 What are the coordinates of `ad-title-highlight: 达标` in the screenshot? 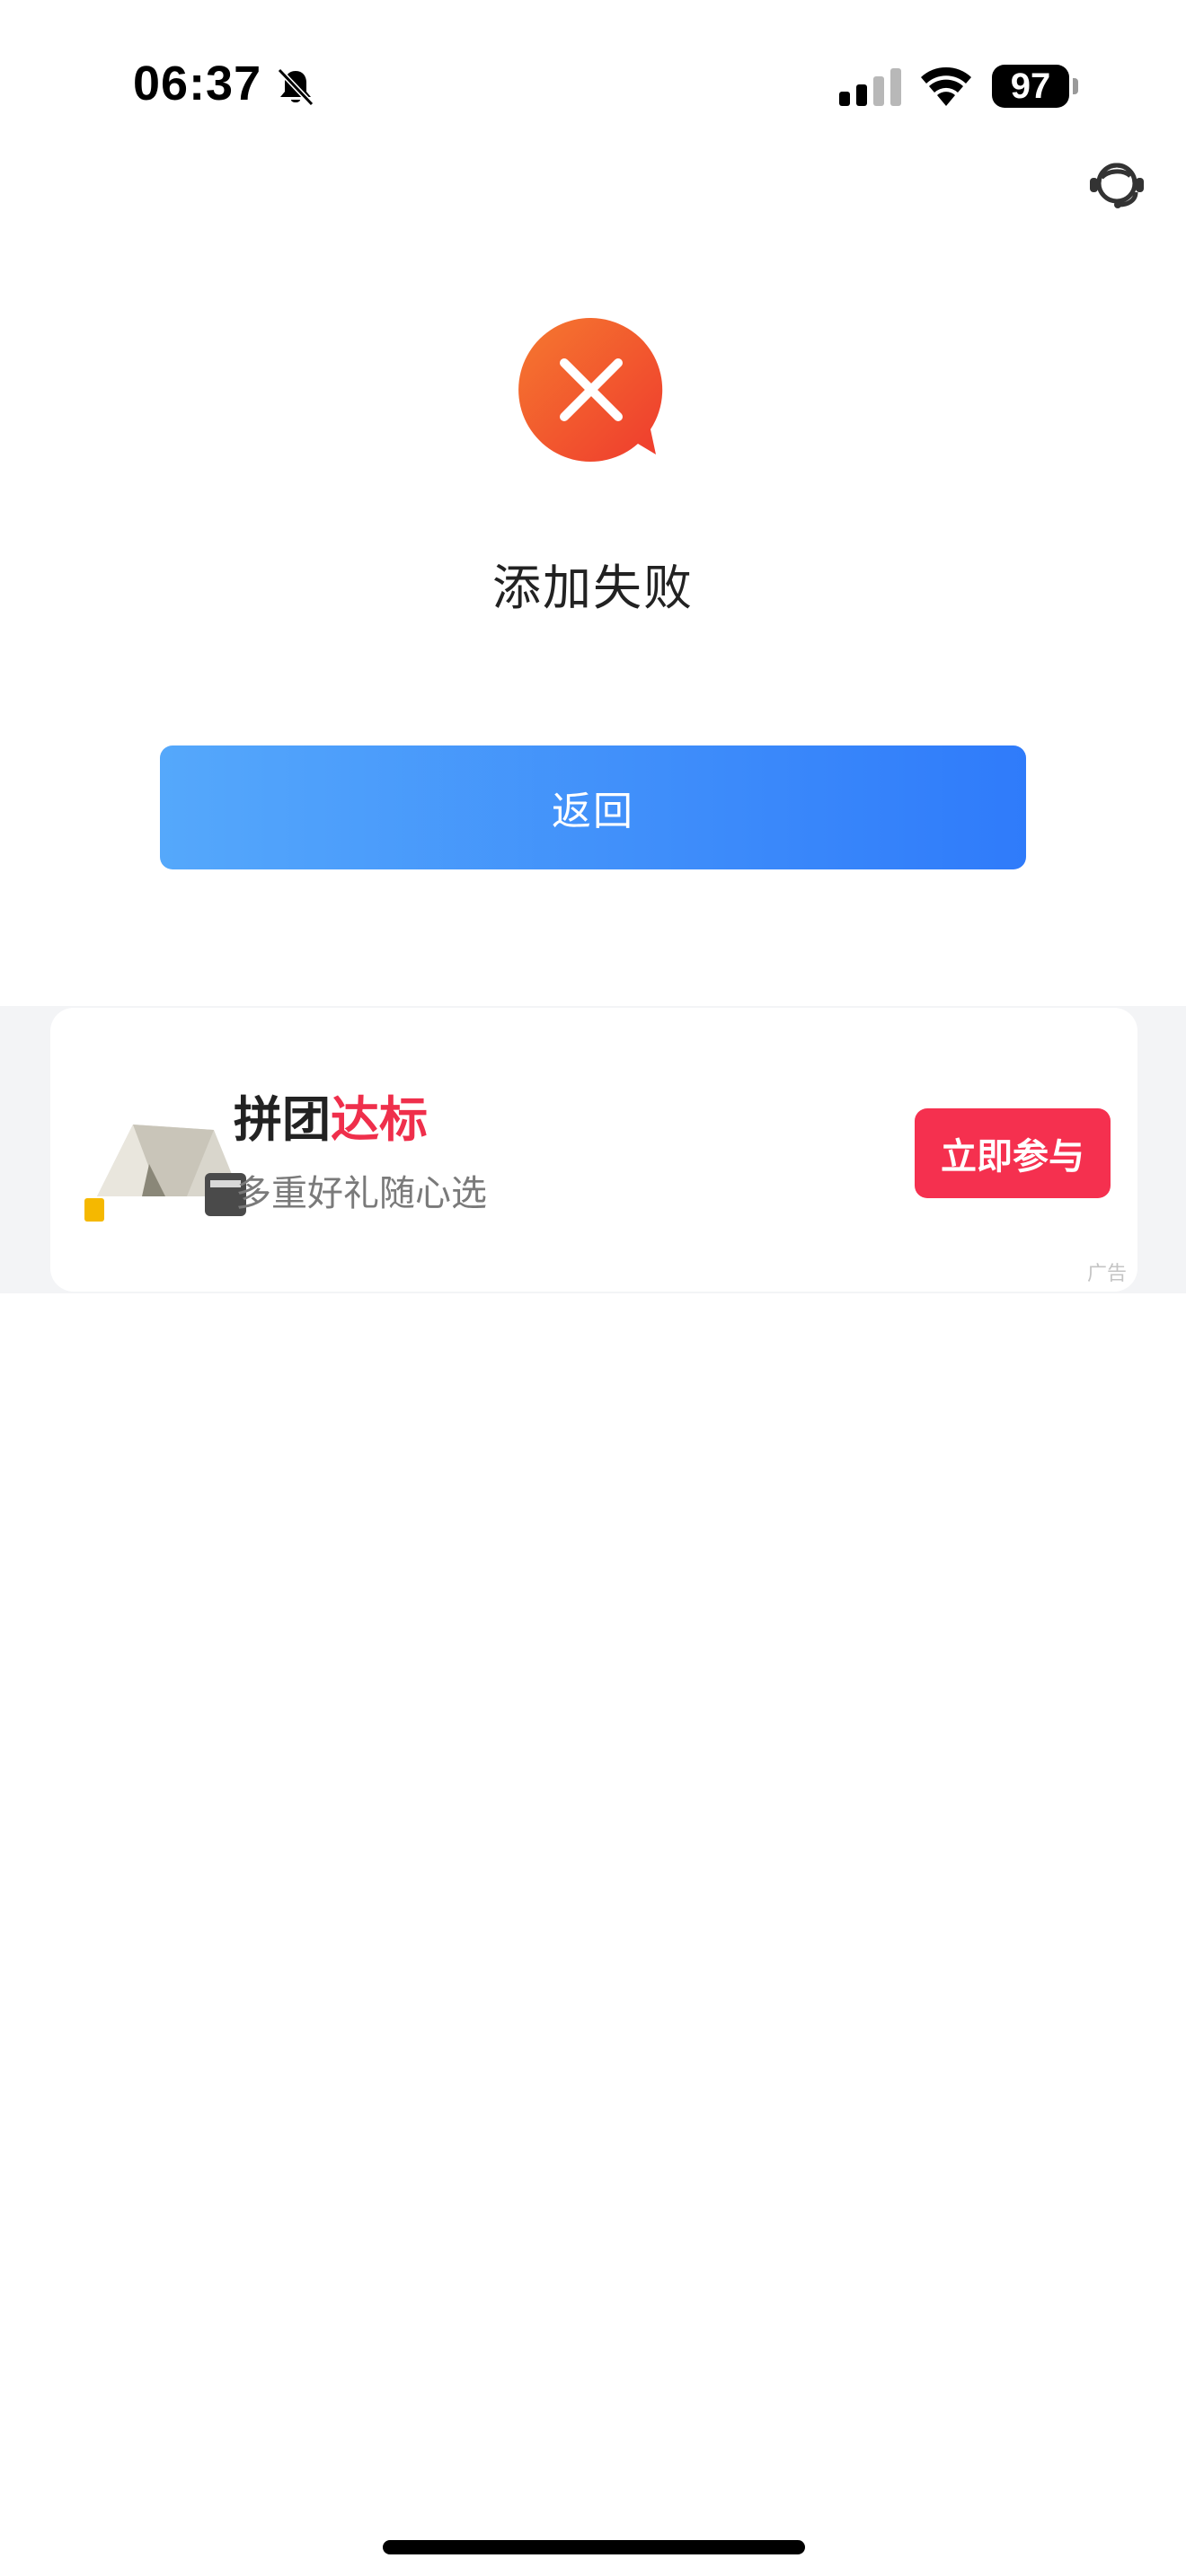 It's located at (379, 1119).